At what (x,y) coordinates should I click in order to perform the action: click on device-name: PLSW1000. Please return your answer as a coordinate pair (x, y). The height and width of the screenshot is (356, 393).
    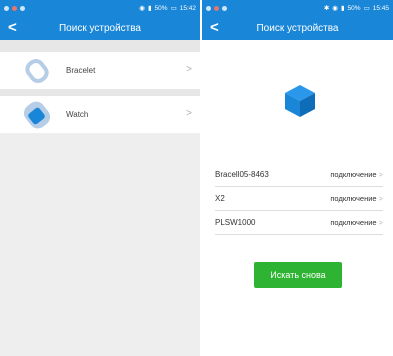
    Looking at the image, I should click on (235, 222).